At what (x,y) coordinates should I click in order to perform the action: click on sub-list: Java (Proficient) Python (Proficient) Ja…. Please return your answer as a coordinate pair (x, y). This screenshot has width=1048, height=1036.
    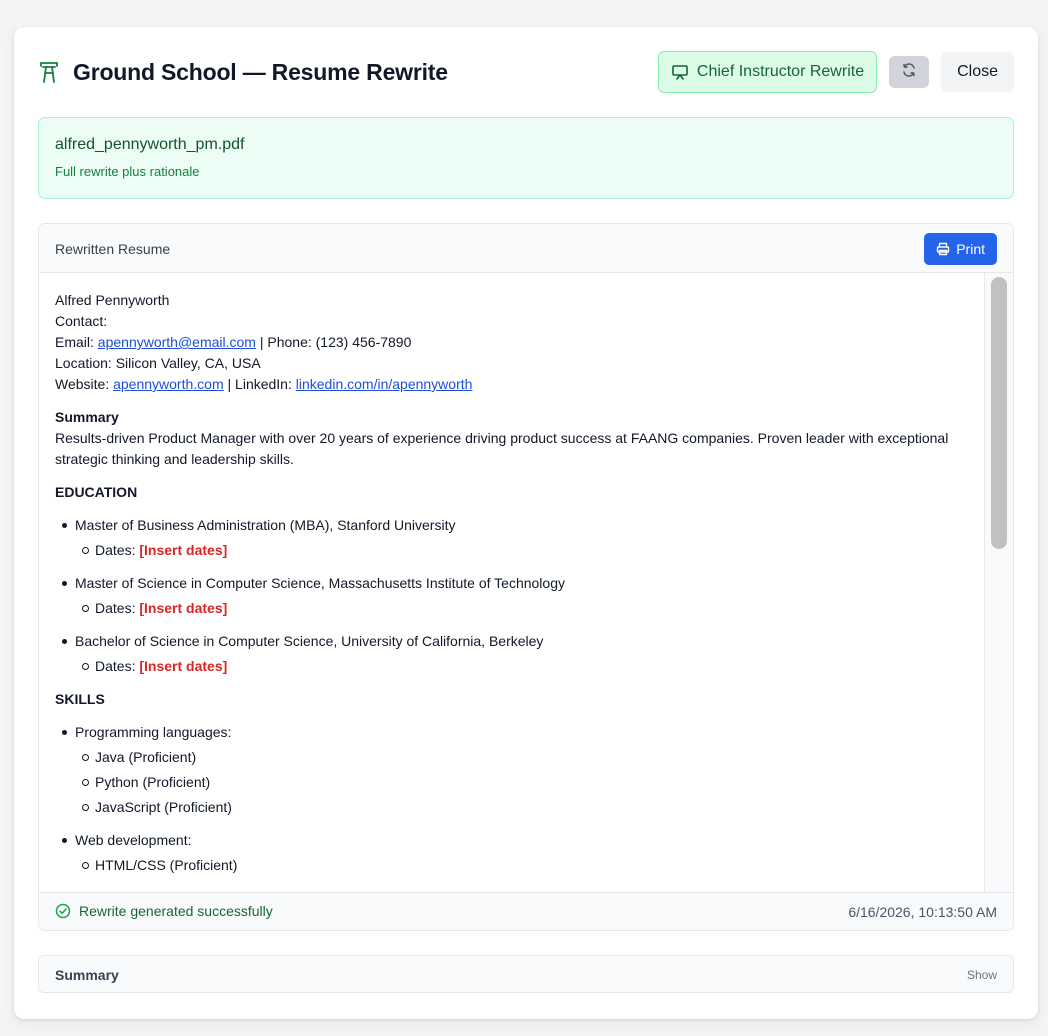
    Looking at the image, I should click on (521, 782).